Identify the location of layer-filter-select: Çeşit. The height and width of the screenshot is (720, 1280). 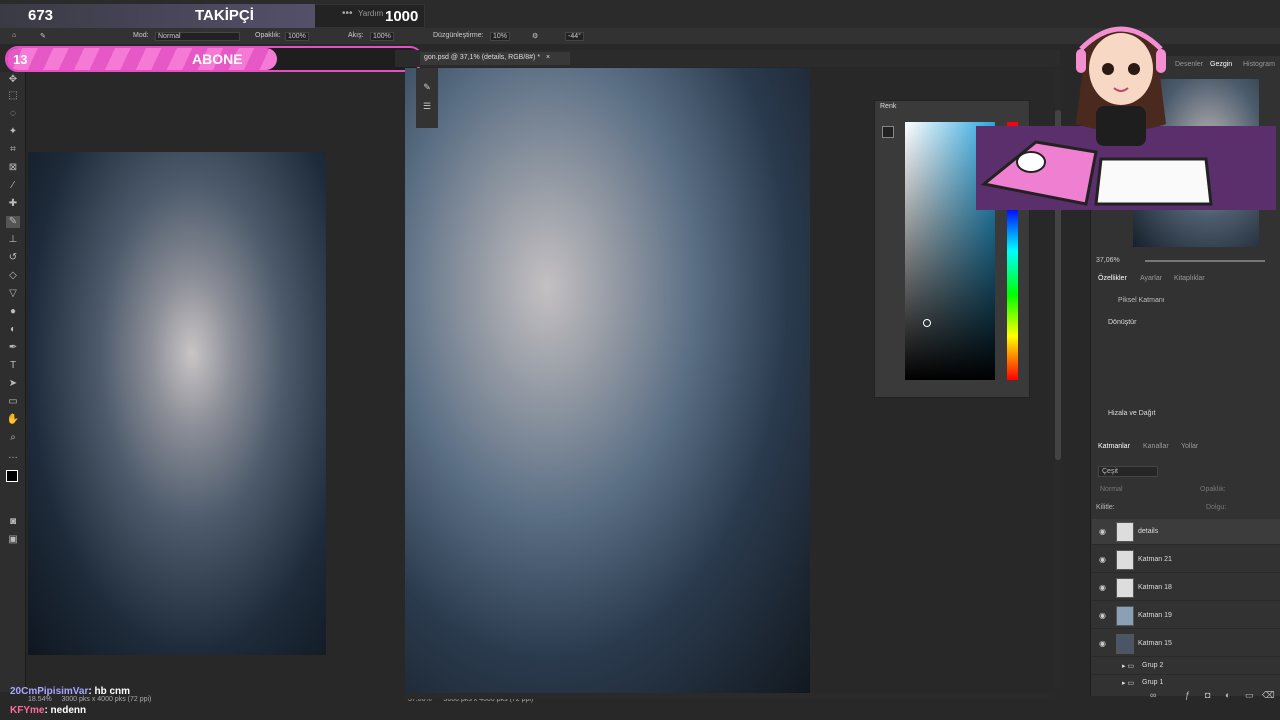
(1128, 471).